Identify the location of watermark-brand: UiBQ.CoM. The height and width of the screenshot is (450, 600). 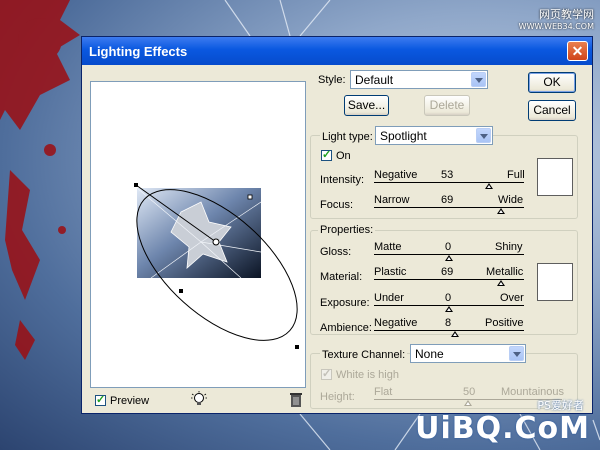
(502, 428).